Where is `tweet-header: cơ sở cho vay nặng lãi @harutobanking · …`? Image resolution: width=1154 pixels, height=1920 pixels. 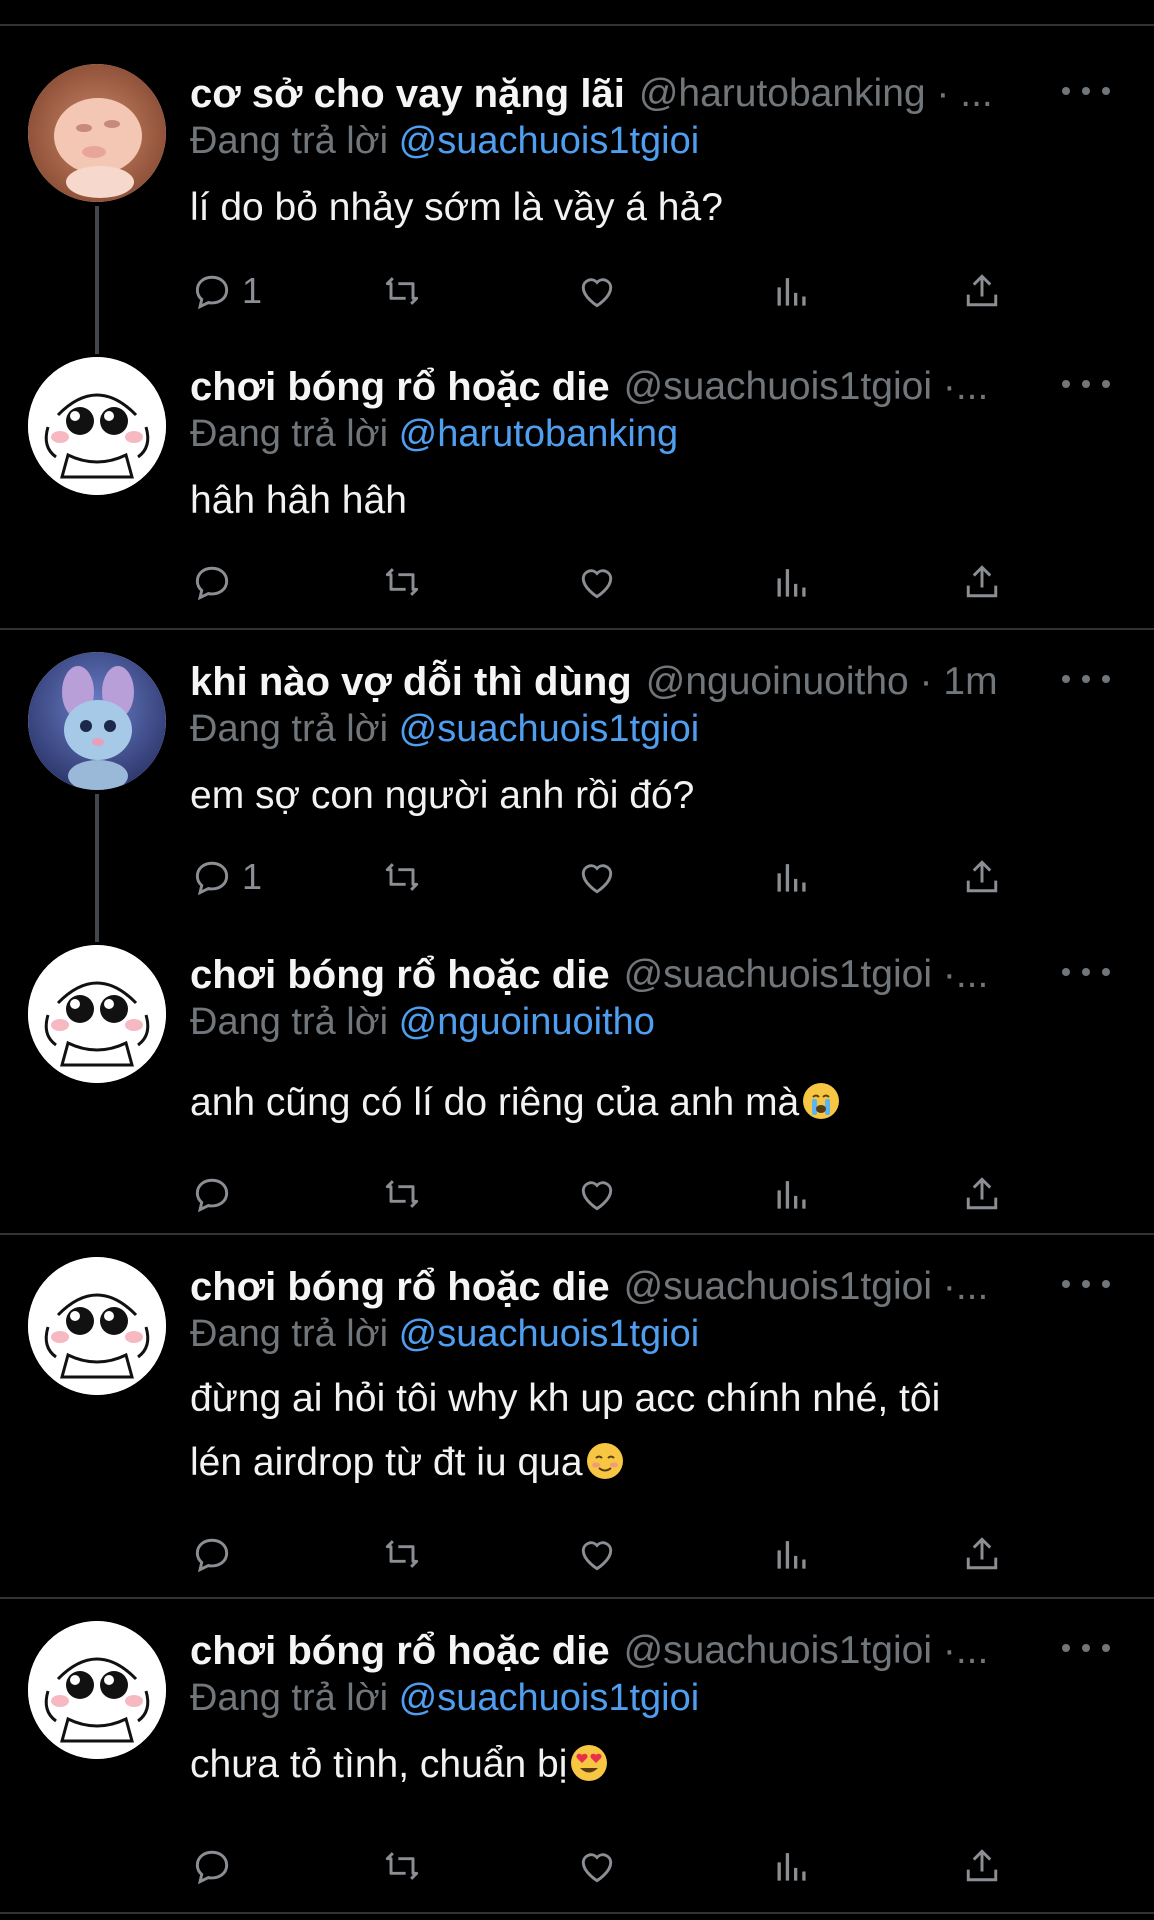
tweet-header: cơ sở cho vay nặng lãi @harutobanking · … is located at coordinates (657, 94).